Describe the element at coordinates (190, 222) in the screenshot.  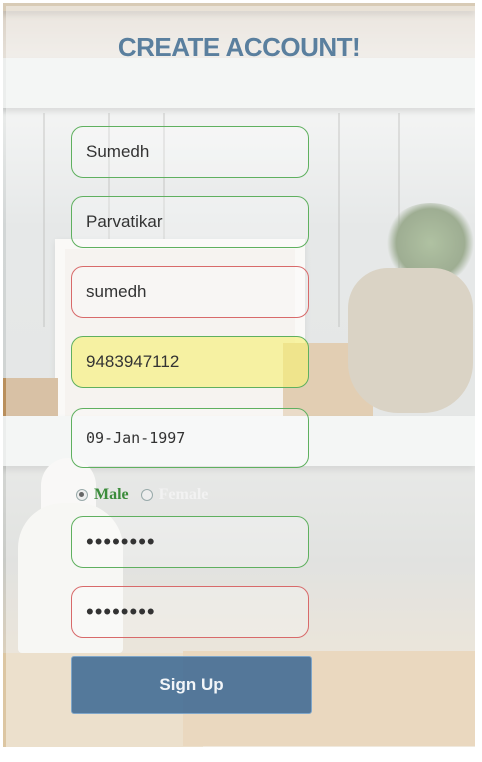
I see `last-name-input` at that location.